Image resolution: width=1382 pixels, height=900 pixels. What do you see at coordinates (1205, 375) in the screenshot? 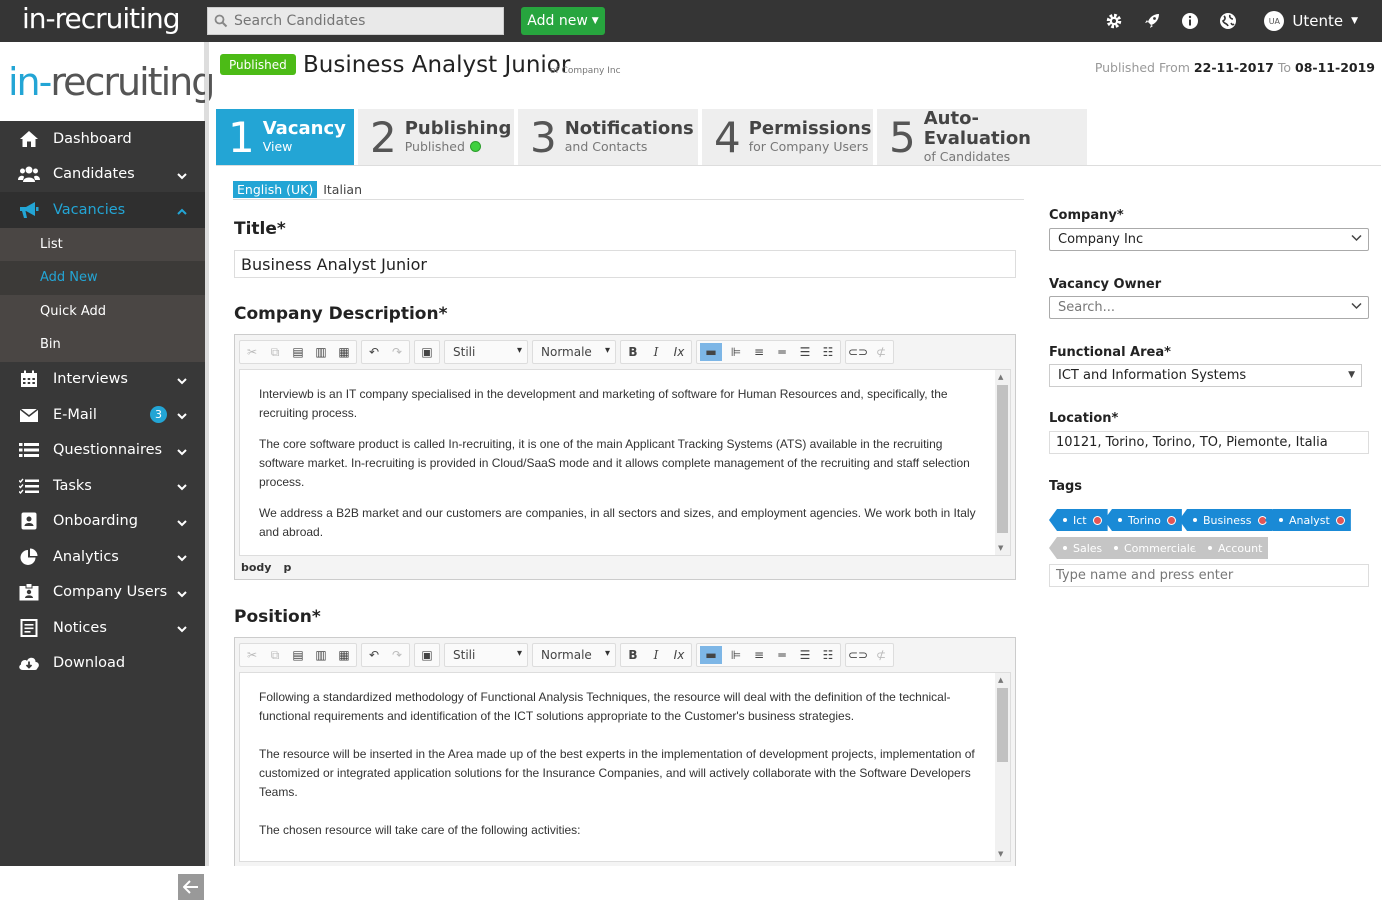
I see `functional-area-select: ICT and Information Systems ▼` at bounding box center [1205, 375].